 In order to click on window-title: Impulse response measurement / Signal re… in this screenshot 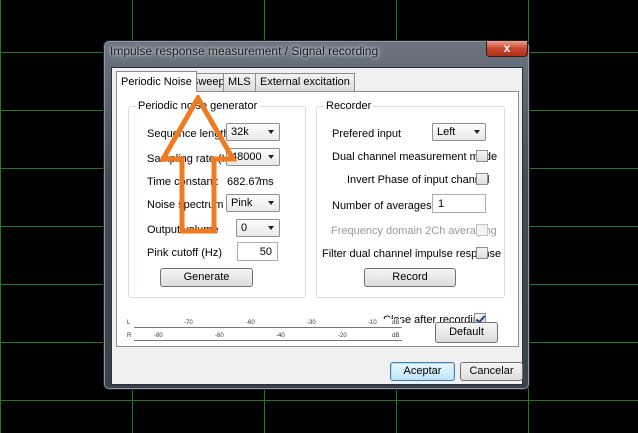, I will do `click(244, 51)`.